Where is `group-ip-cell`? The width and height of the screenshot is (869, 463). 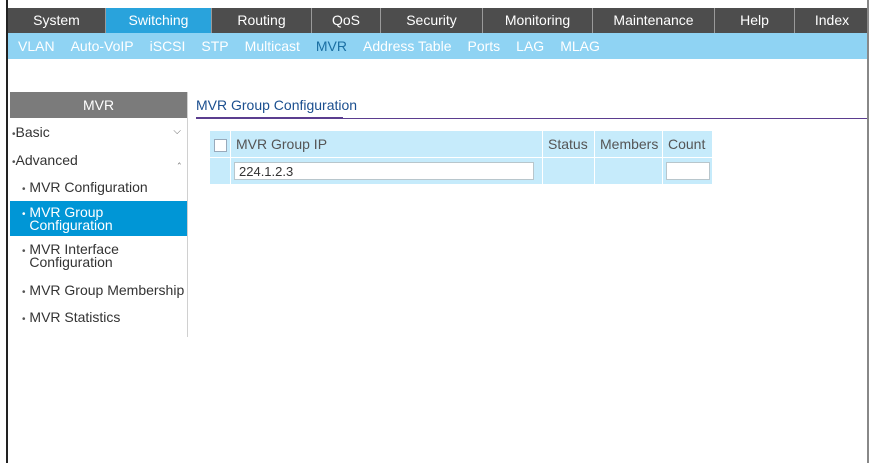
group-ip-cell is located at coordinates (386, 171).